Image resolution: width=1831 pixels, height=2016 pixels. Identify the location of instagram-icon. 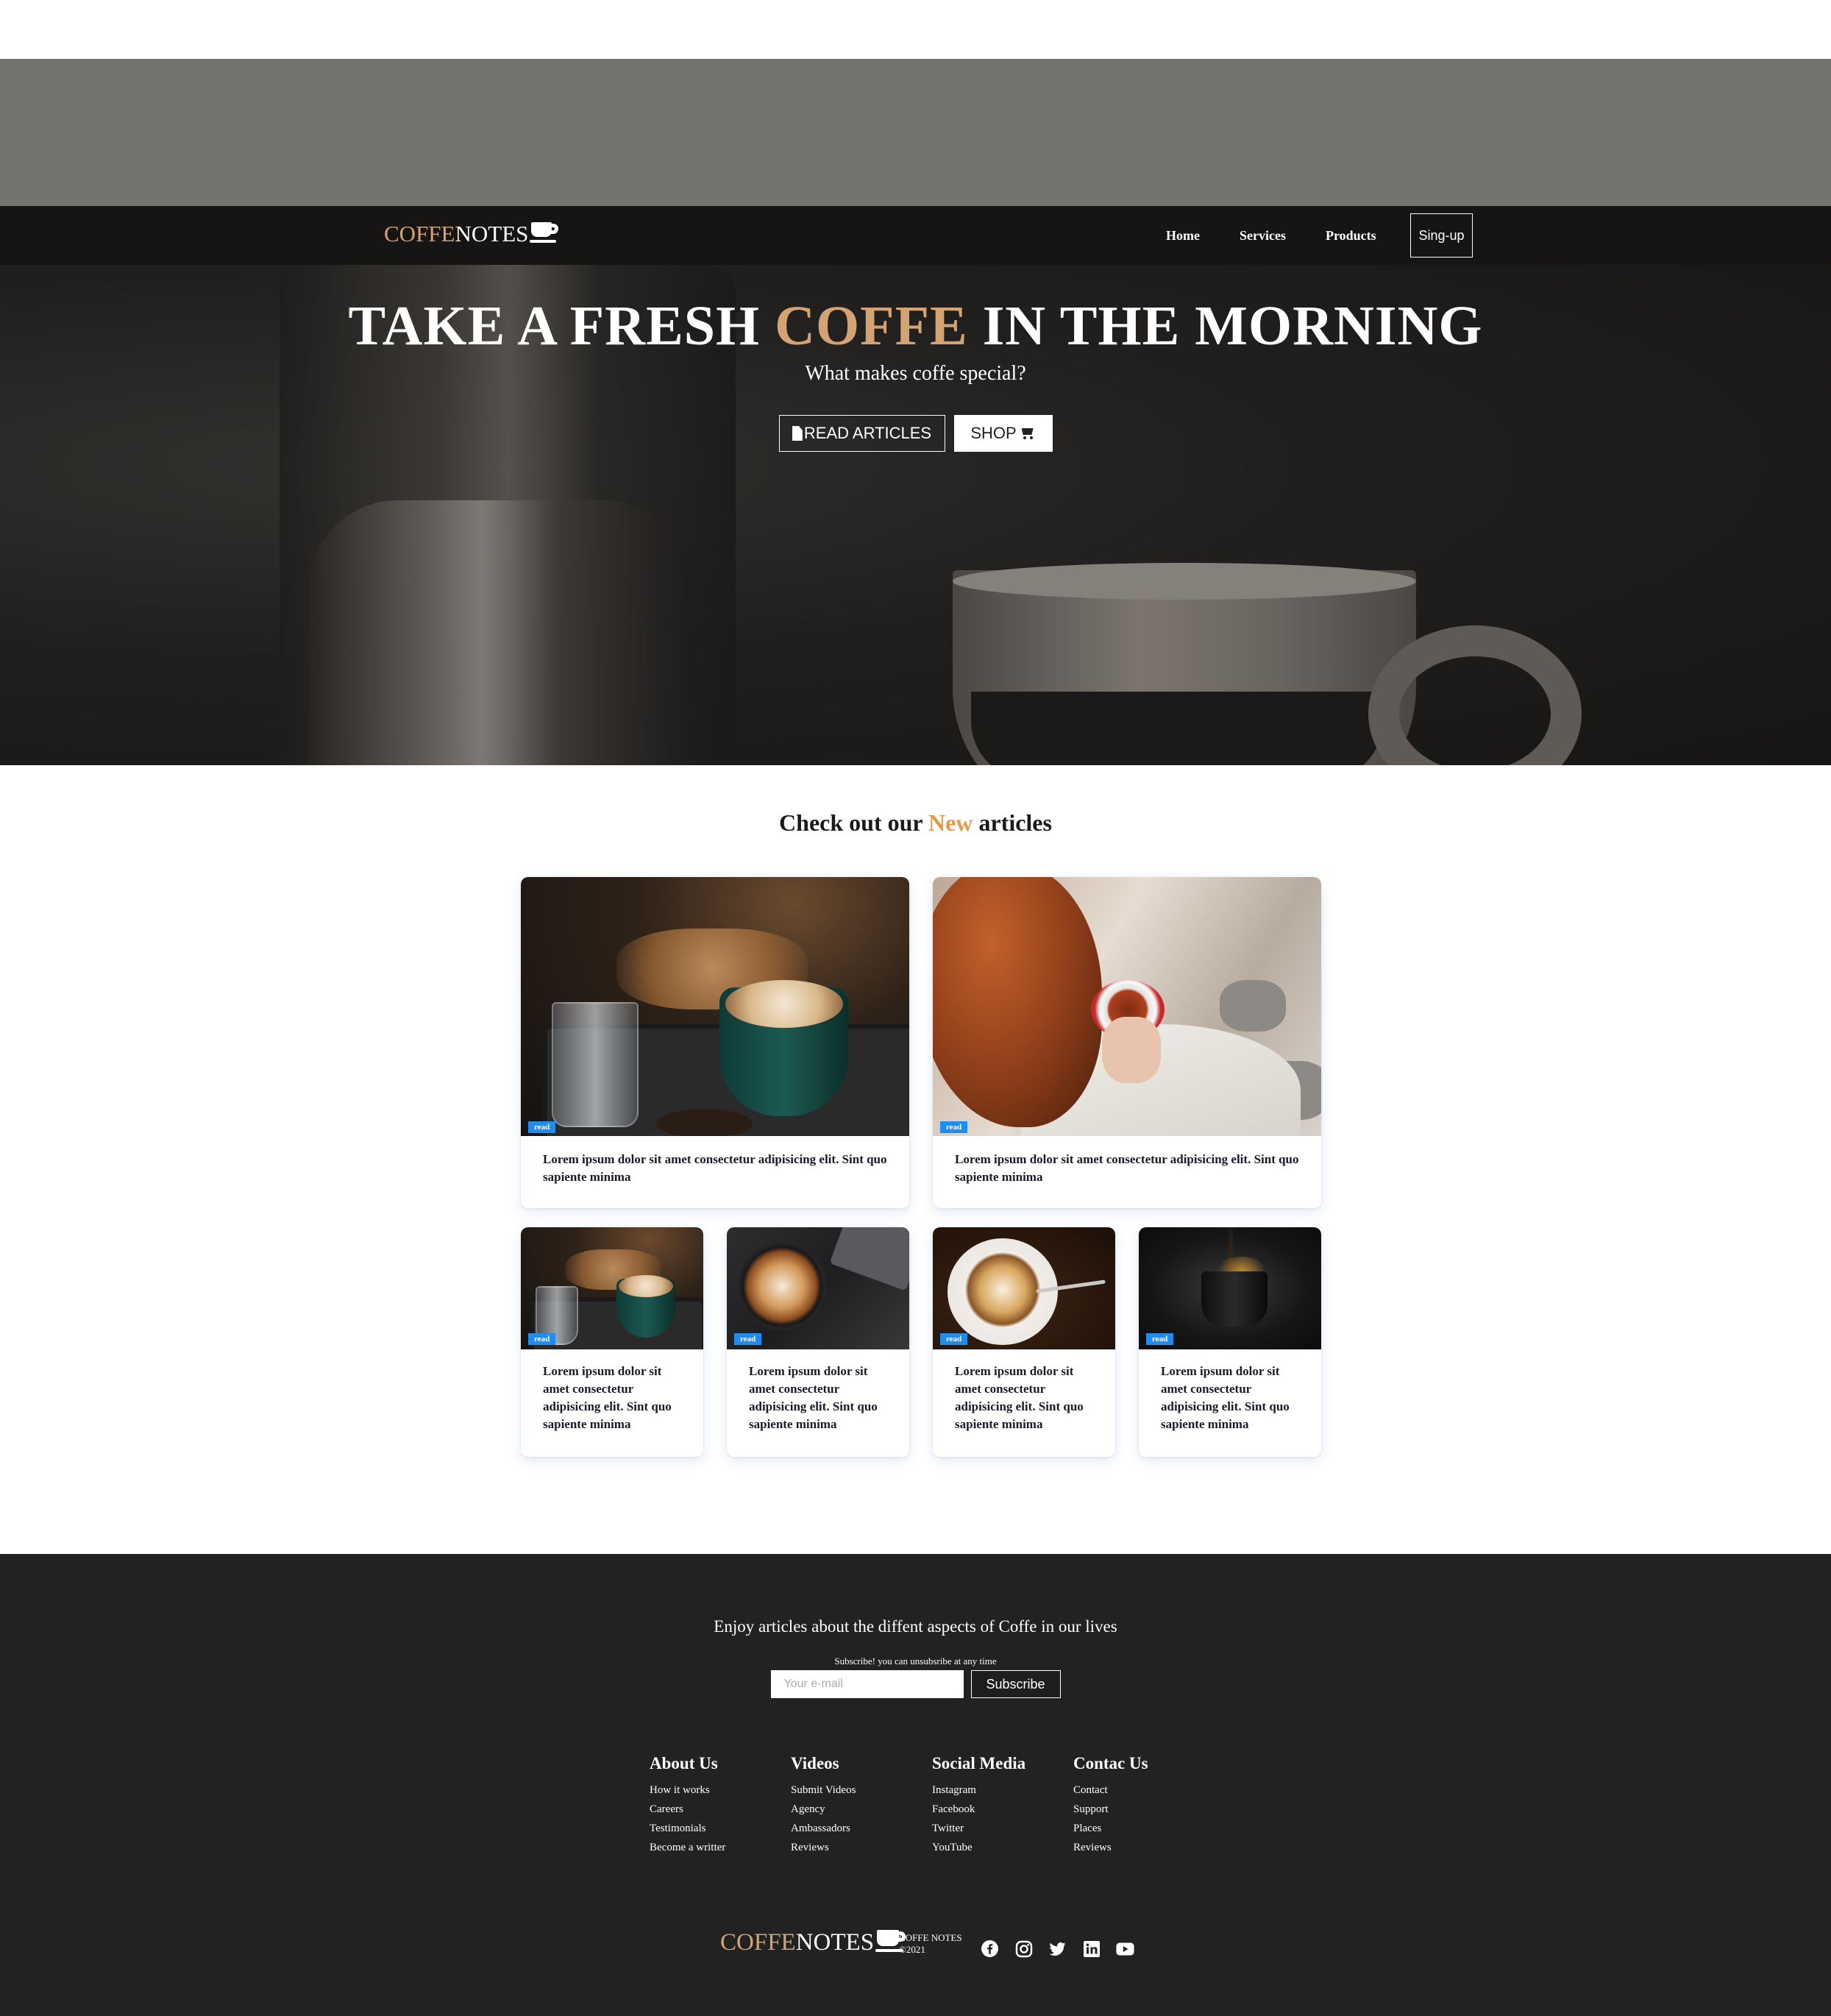
(1023, 1948).